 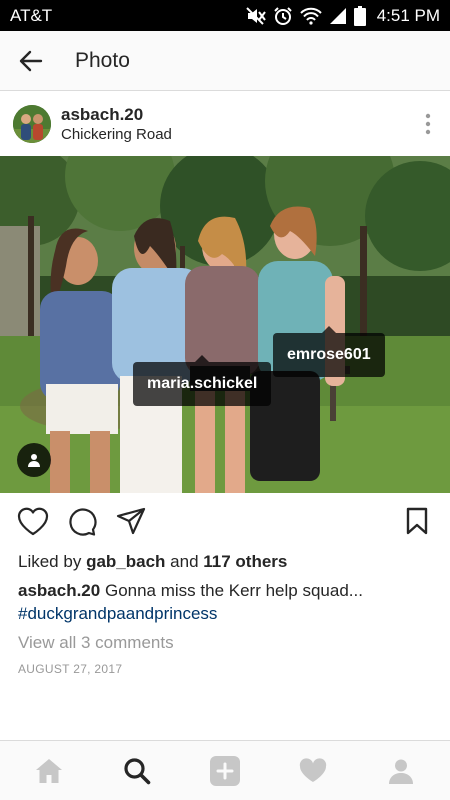 What do you see at coordinates (102, 60) in the screenshot?
I see `page-title: Photo` at bounding box center [102, 60].